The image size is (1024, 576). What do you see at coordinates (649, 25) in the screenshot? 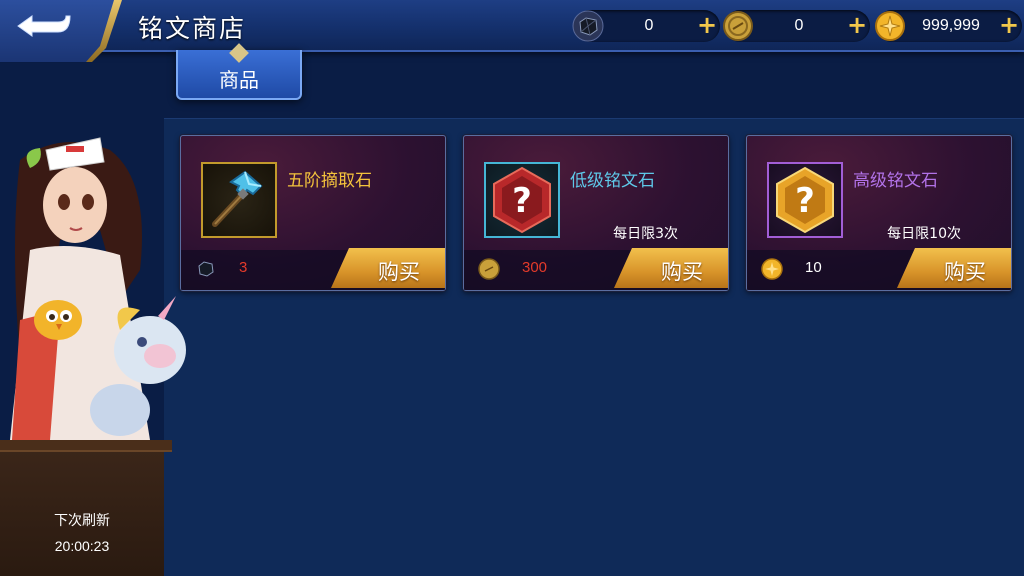
I see `stone-currency-value: 0` at bounding box center [649, 25].